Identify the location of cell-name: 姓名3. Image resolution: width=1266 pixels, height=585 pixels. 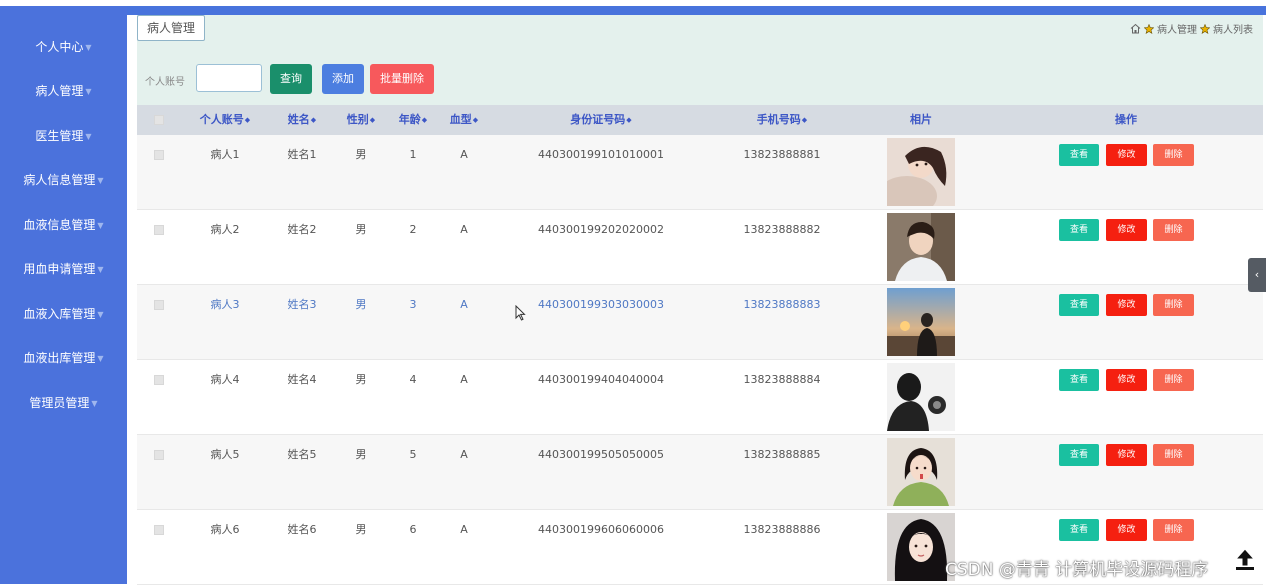
(302, 304).